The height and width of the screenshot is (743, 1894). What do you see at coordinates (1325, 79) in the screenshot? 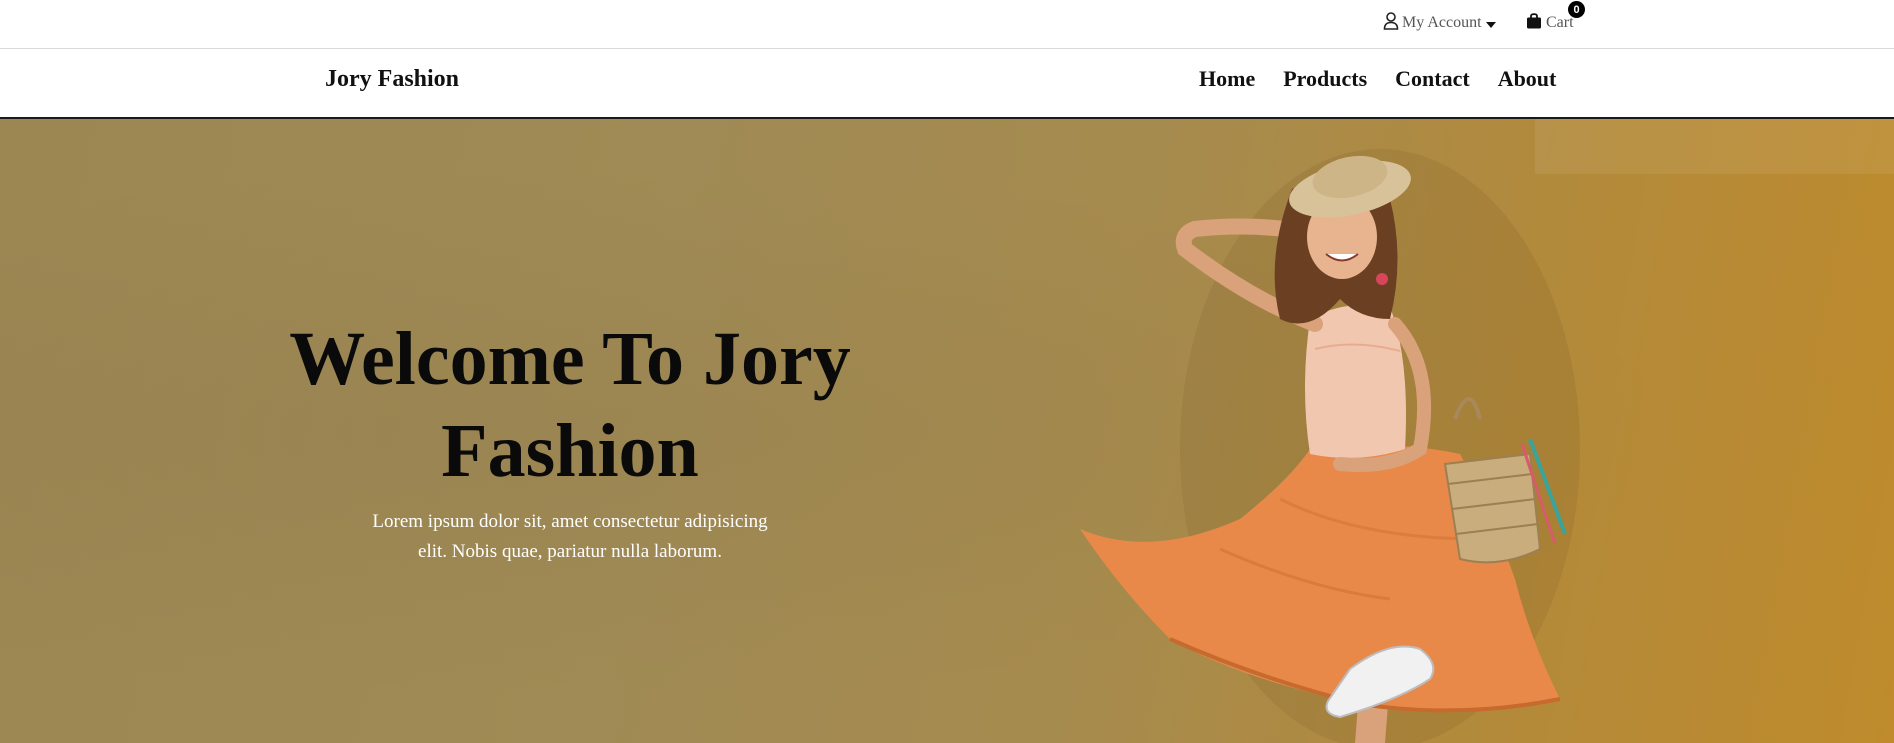
I see `nav-products-link: Products` at bounding box center [1325, 79].